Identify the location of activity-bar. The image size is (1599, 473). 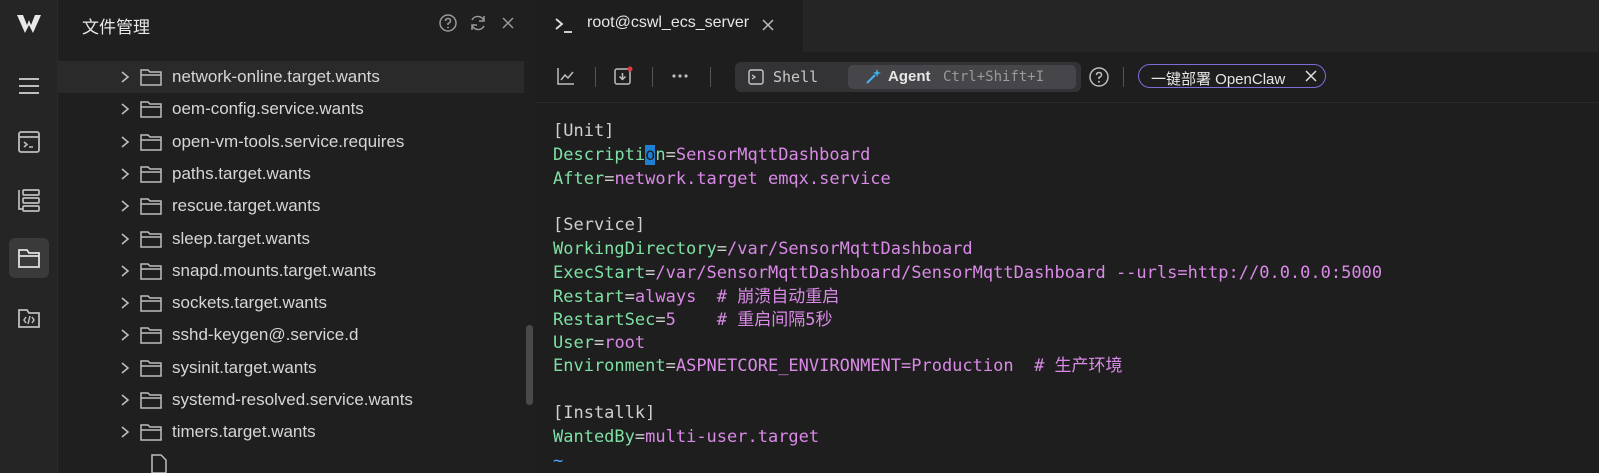
(29, 236).